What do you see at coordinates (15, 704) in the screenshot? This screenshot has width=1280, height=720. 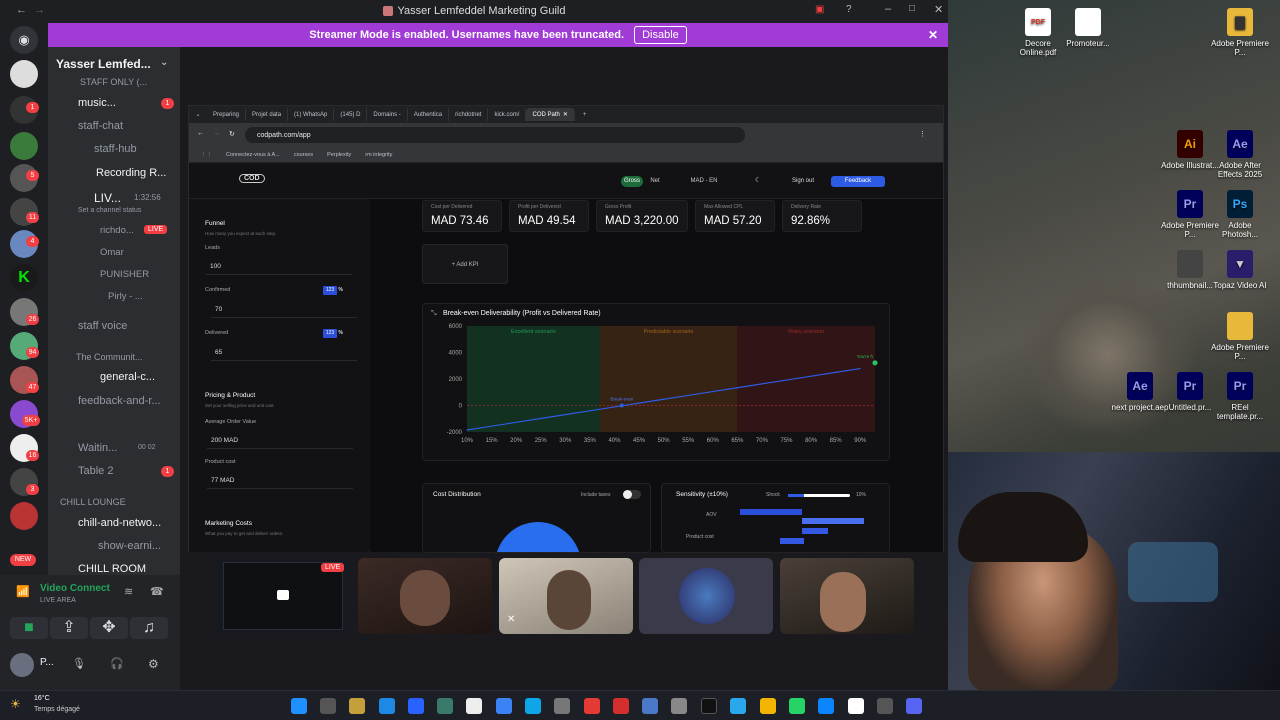 I see `weather-icon: ☀` at bounding box center [15, 704].